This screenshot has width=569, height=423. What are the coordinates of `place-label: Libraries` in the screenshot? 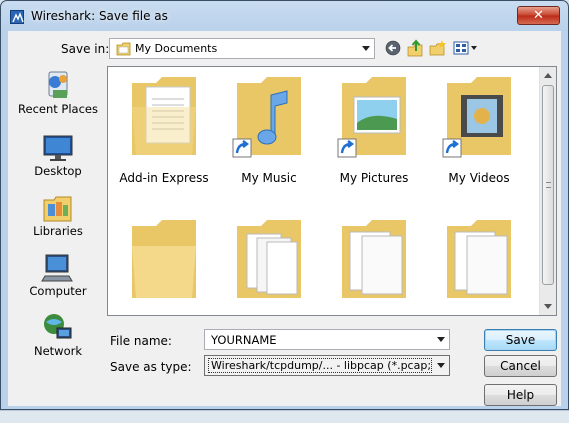 It's located at (58, 231).